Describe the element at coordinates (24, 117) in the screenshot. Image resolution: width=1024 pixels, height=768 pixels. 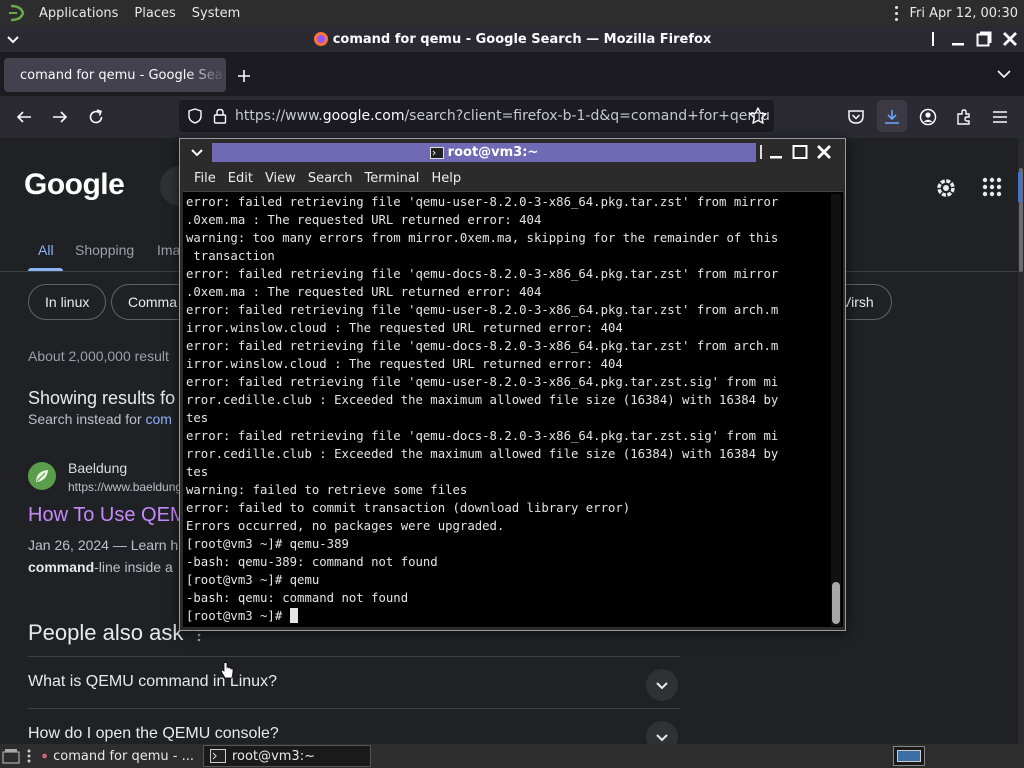
I see `back-arrow-icon` at that location.